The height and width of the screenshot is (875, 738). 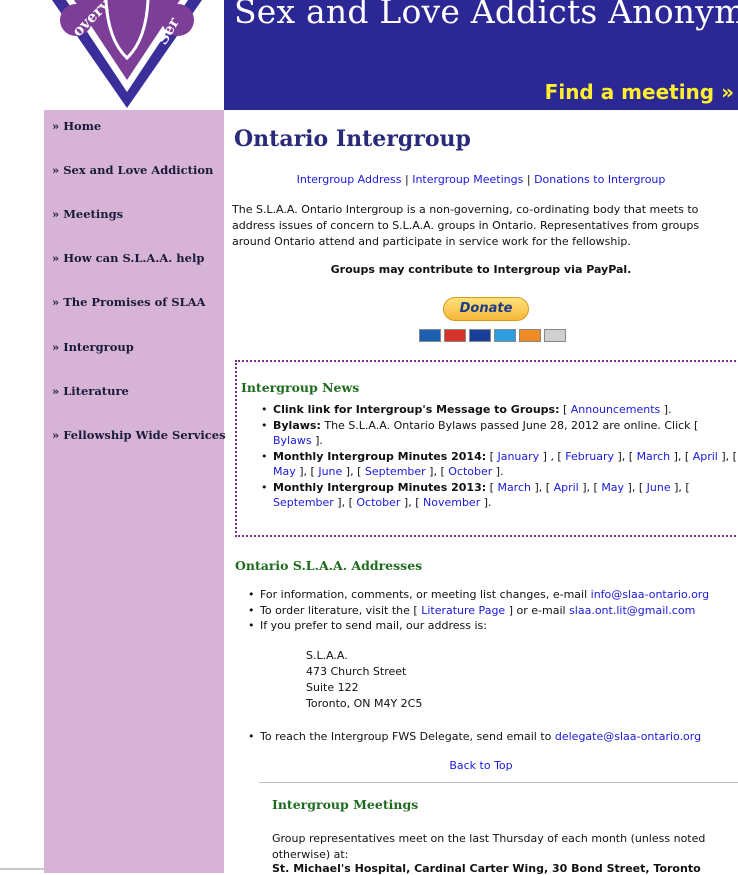 I want to click on news-heading: Intergroup News, so click(x=300, y=387).